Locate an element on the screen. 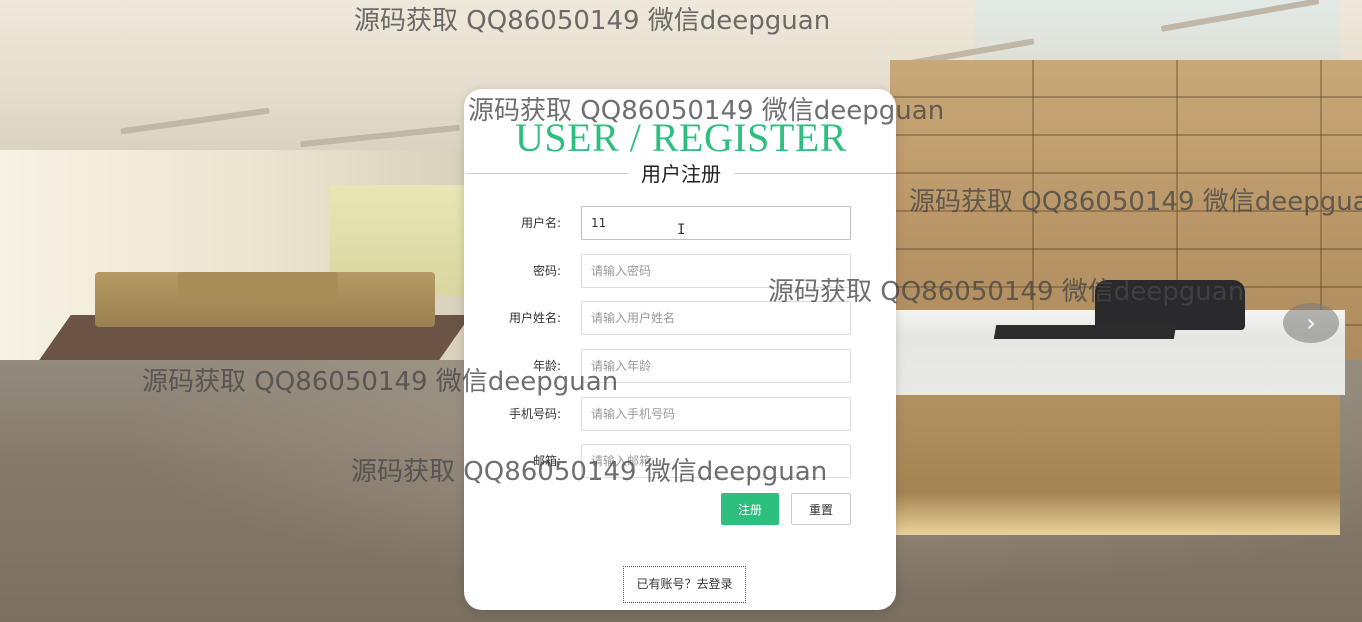  page-title-en: USER / REGISTER is located at coordinates (681, 137).